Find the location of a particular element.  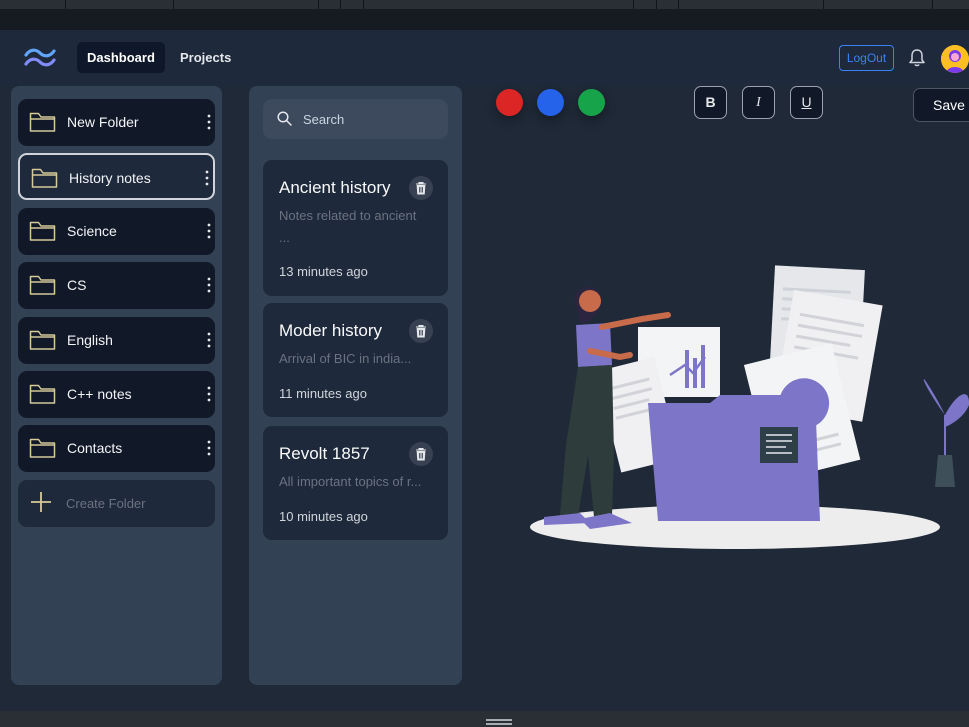

logout-button: LogOut is located at coordinates (866, 58).